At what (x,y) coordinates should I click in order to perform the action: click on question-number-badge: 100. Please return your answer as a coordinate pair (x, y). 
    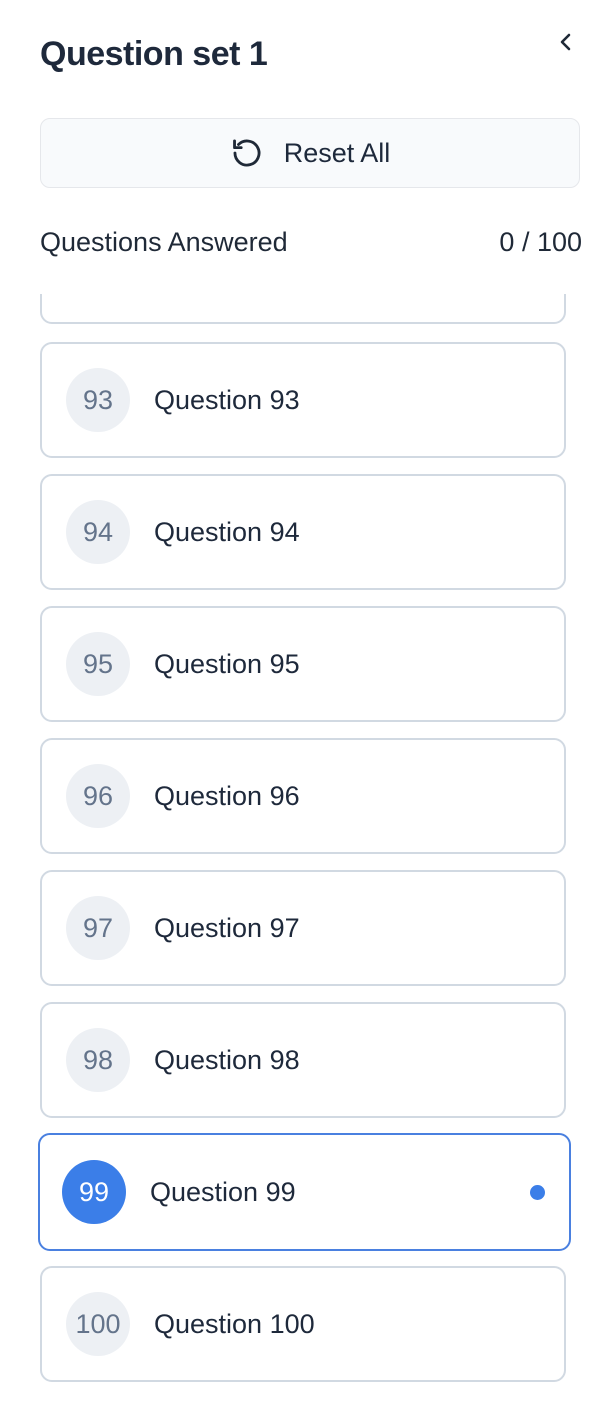
    Looking at the image, I should click on (98, 1324).